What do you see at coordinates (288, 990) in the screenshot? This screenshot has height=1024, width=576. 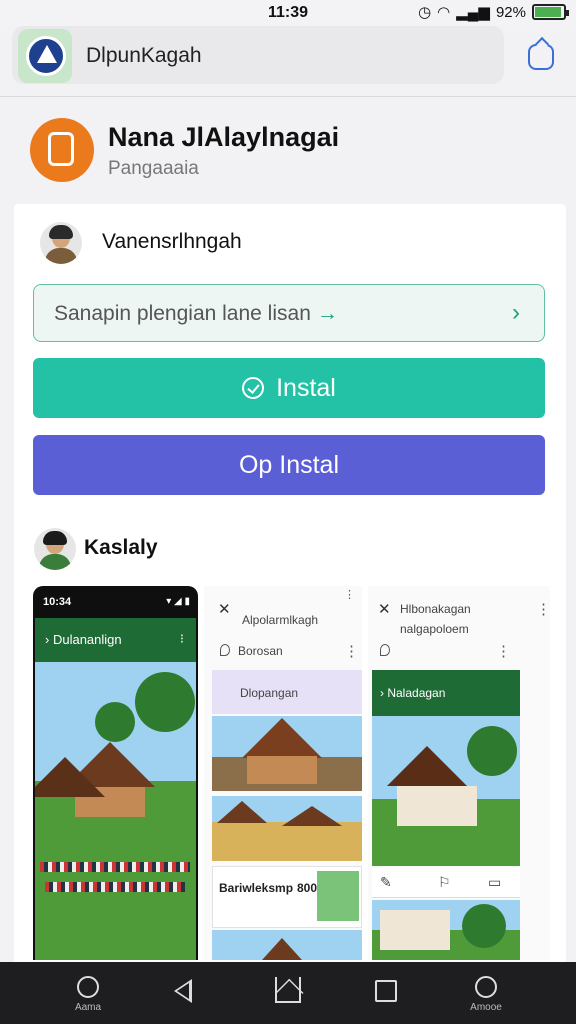 I see `home-icon` at bounding box center [288, 990].